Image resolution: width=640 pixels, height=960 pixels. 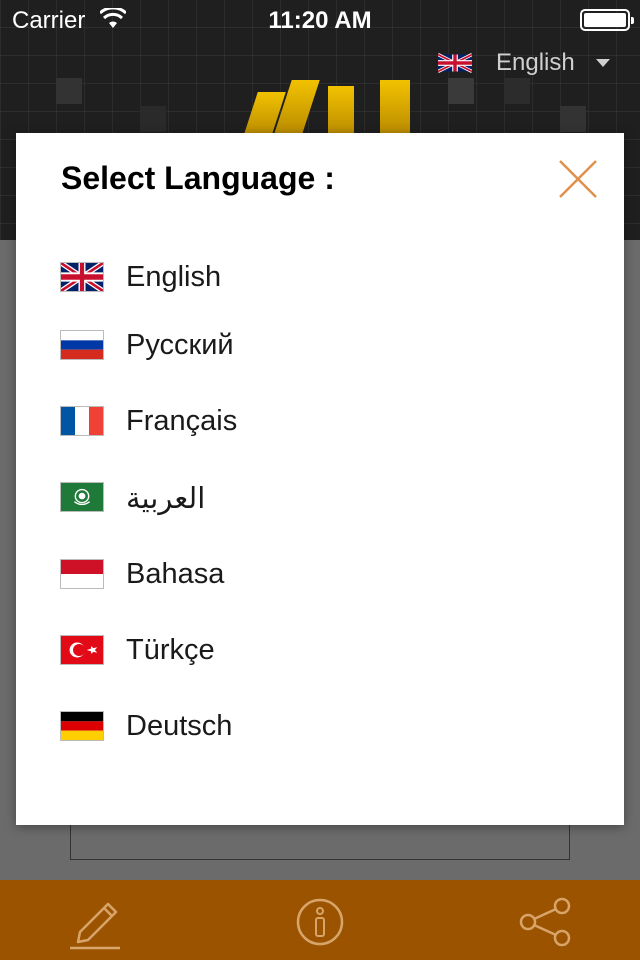 I want to click on turkey-flag-icon, so click(x=82, y=650).